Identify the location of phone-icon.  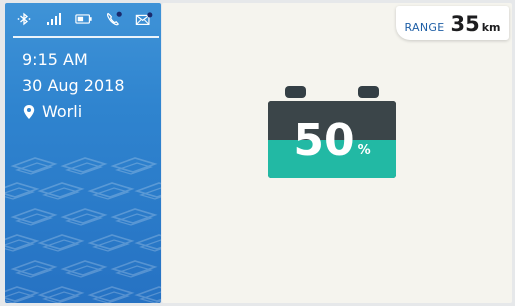
(114, 19).